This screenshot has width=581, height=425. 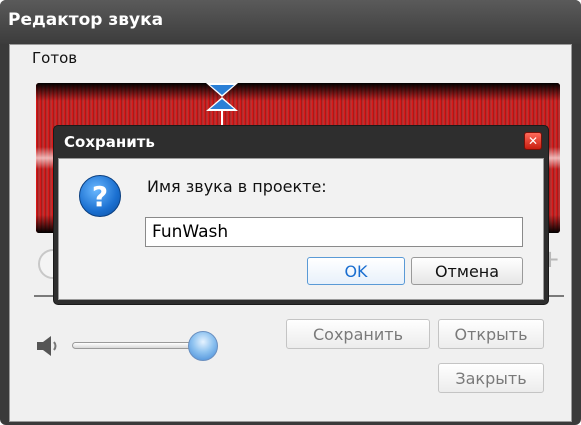 I want to click on volume-slider-thumb, so click(x=203, y=346).